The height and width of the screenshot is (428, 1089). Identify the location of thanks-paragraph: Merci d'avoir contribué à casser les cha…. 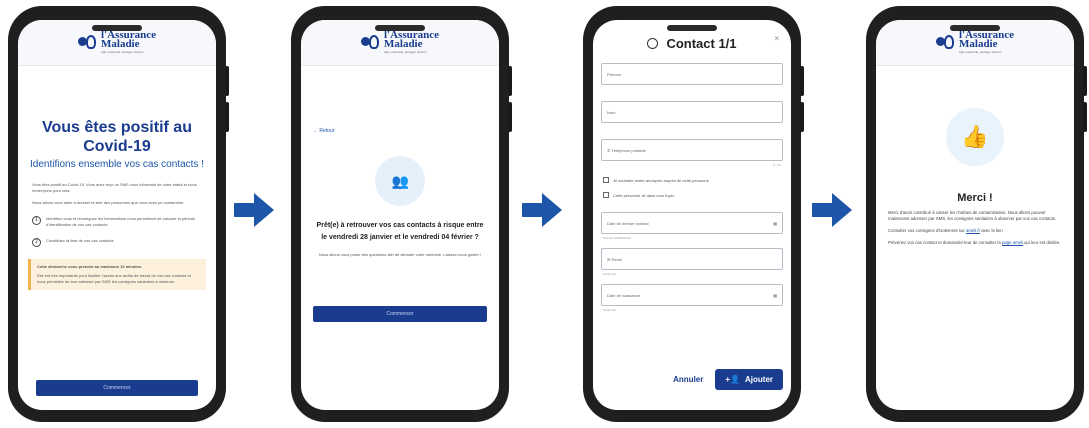
(972, 215).